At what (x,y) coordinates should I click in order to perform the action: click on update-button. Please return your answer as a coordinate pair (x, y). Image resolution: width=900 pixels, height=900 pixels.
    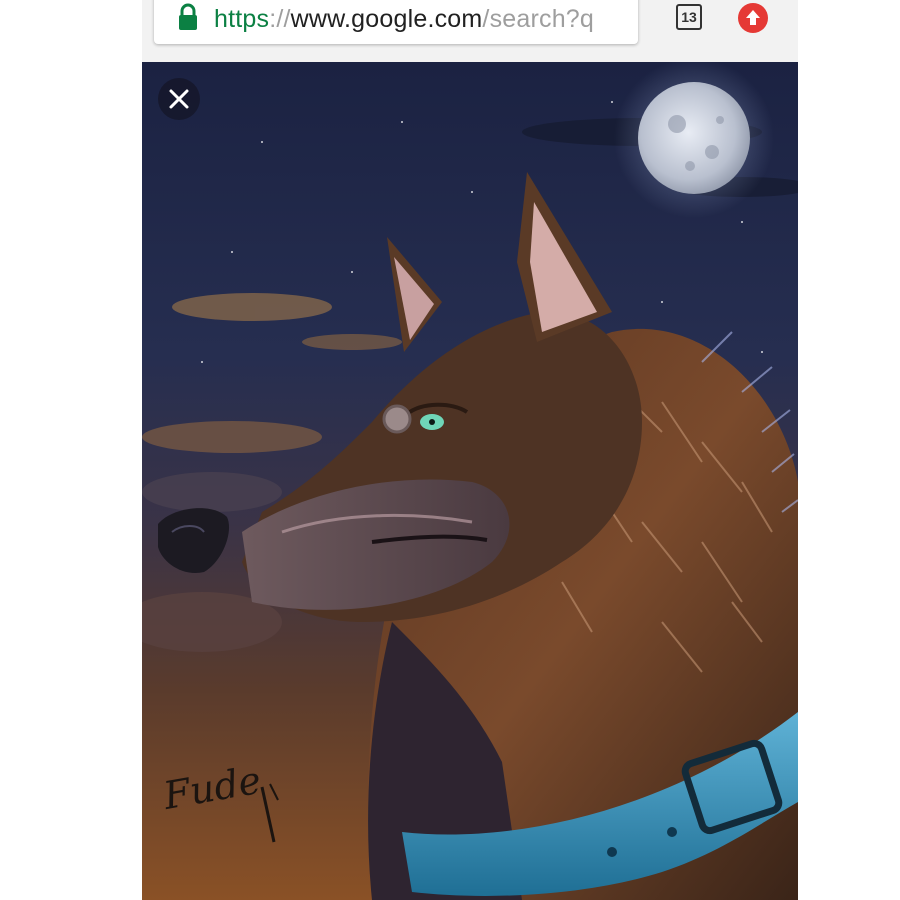
    Looking at the image, I should click on (753, 18).